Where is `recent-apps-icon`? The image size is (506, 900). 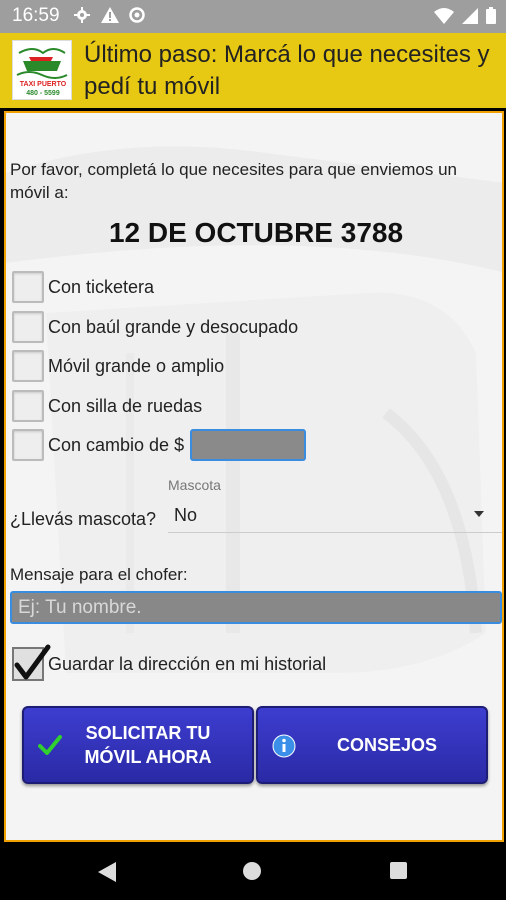 recent-apps-icon is located at coordinates (398, 870).